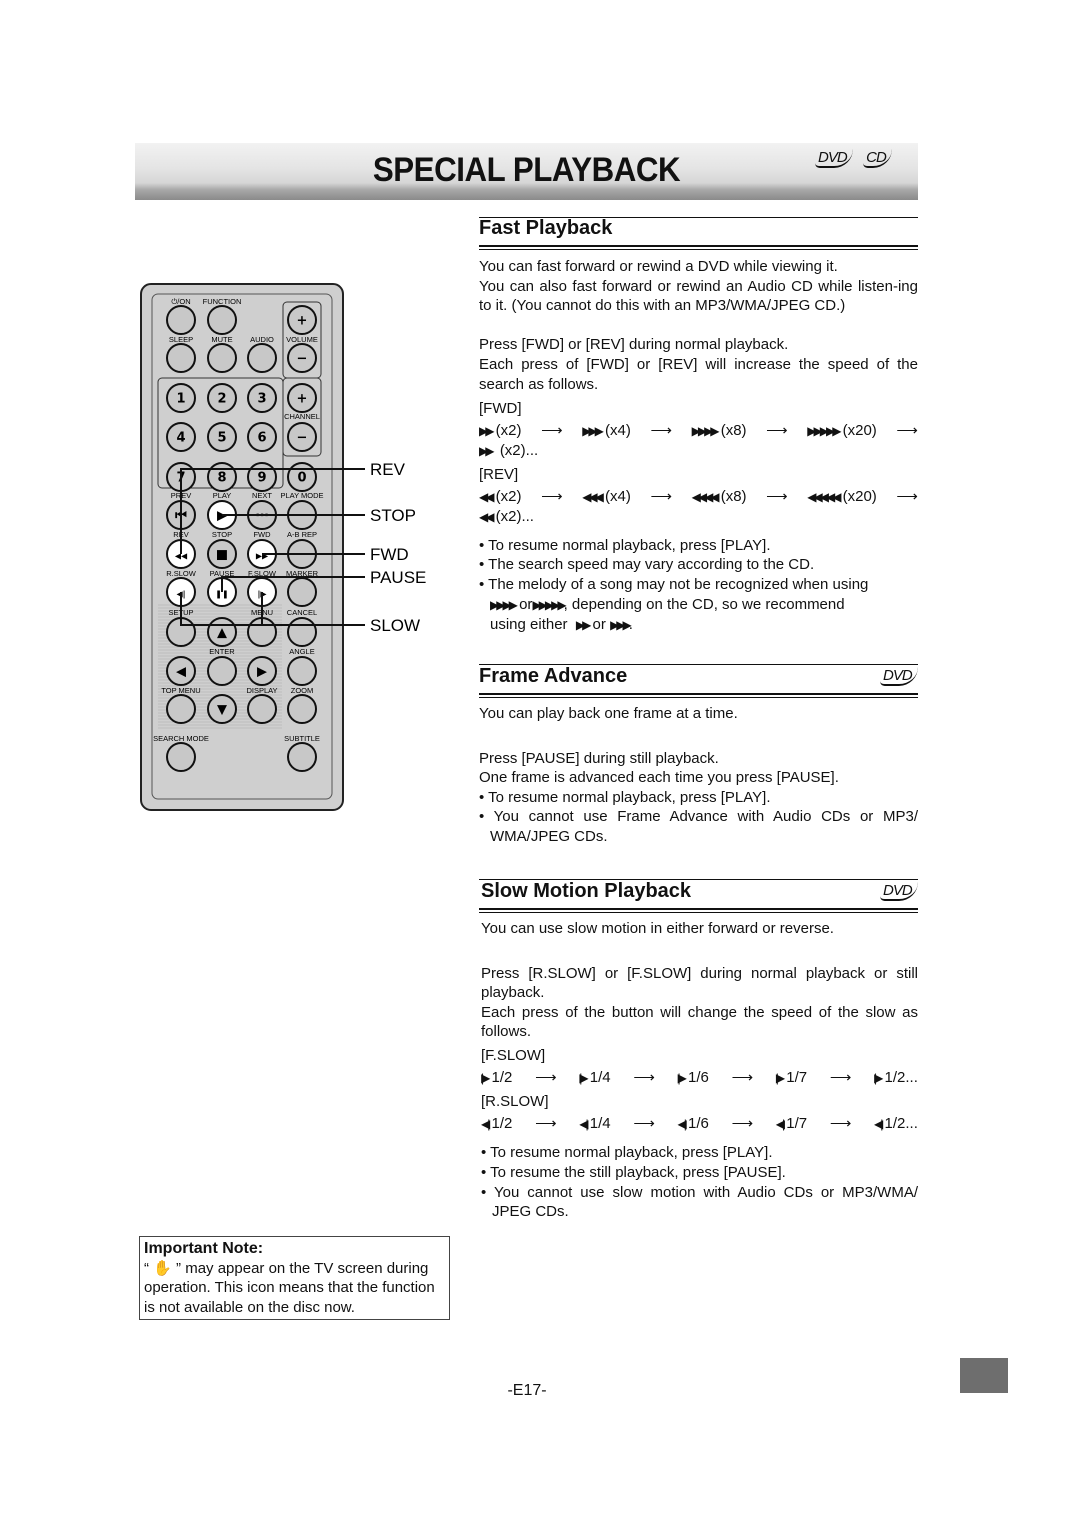 The width and height of the screenshot is (1080, 1528). What do you see at coordinates (500, 409) in the screenshot?
I see `fwd-label: [FWD]` at bounding box center [500, 409].